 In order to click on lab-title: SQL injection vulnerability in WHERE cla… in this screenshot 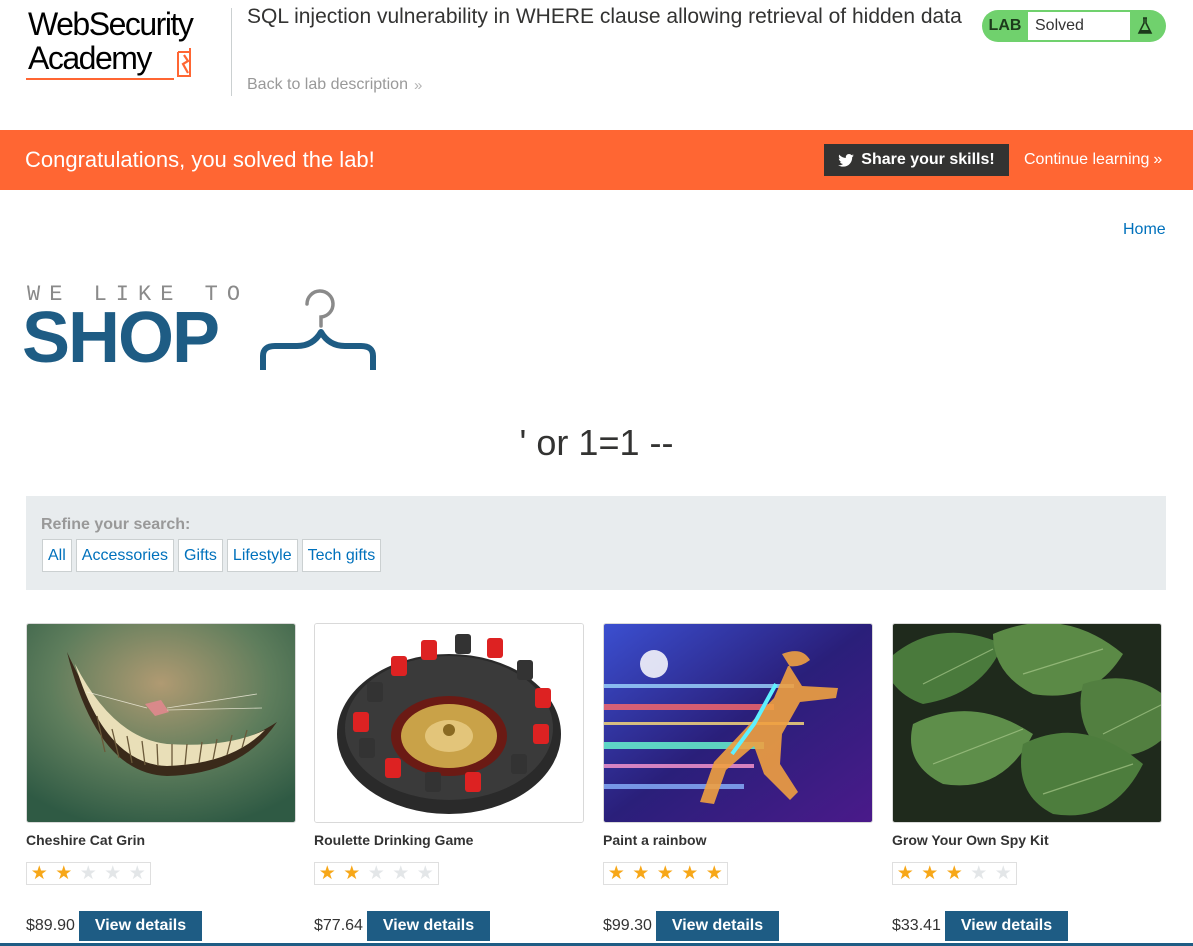, I will do `click(604, 16)`.